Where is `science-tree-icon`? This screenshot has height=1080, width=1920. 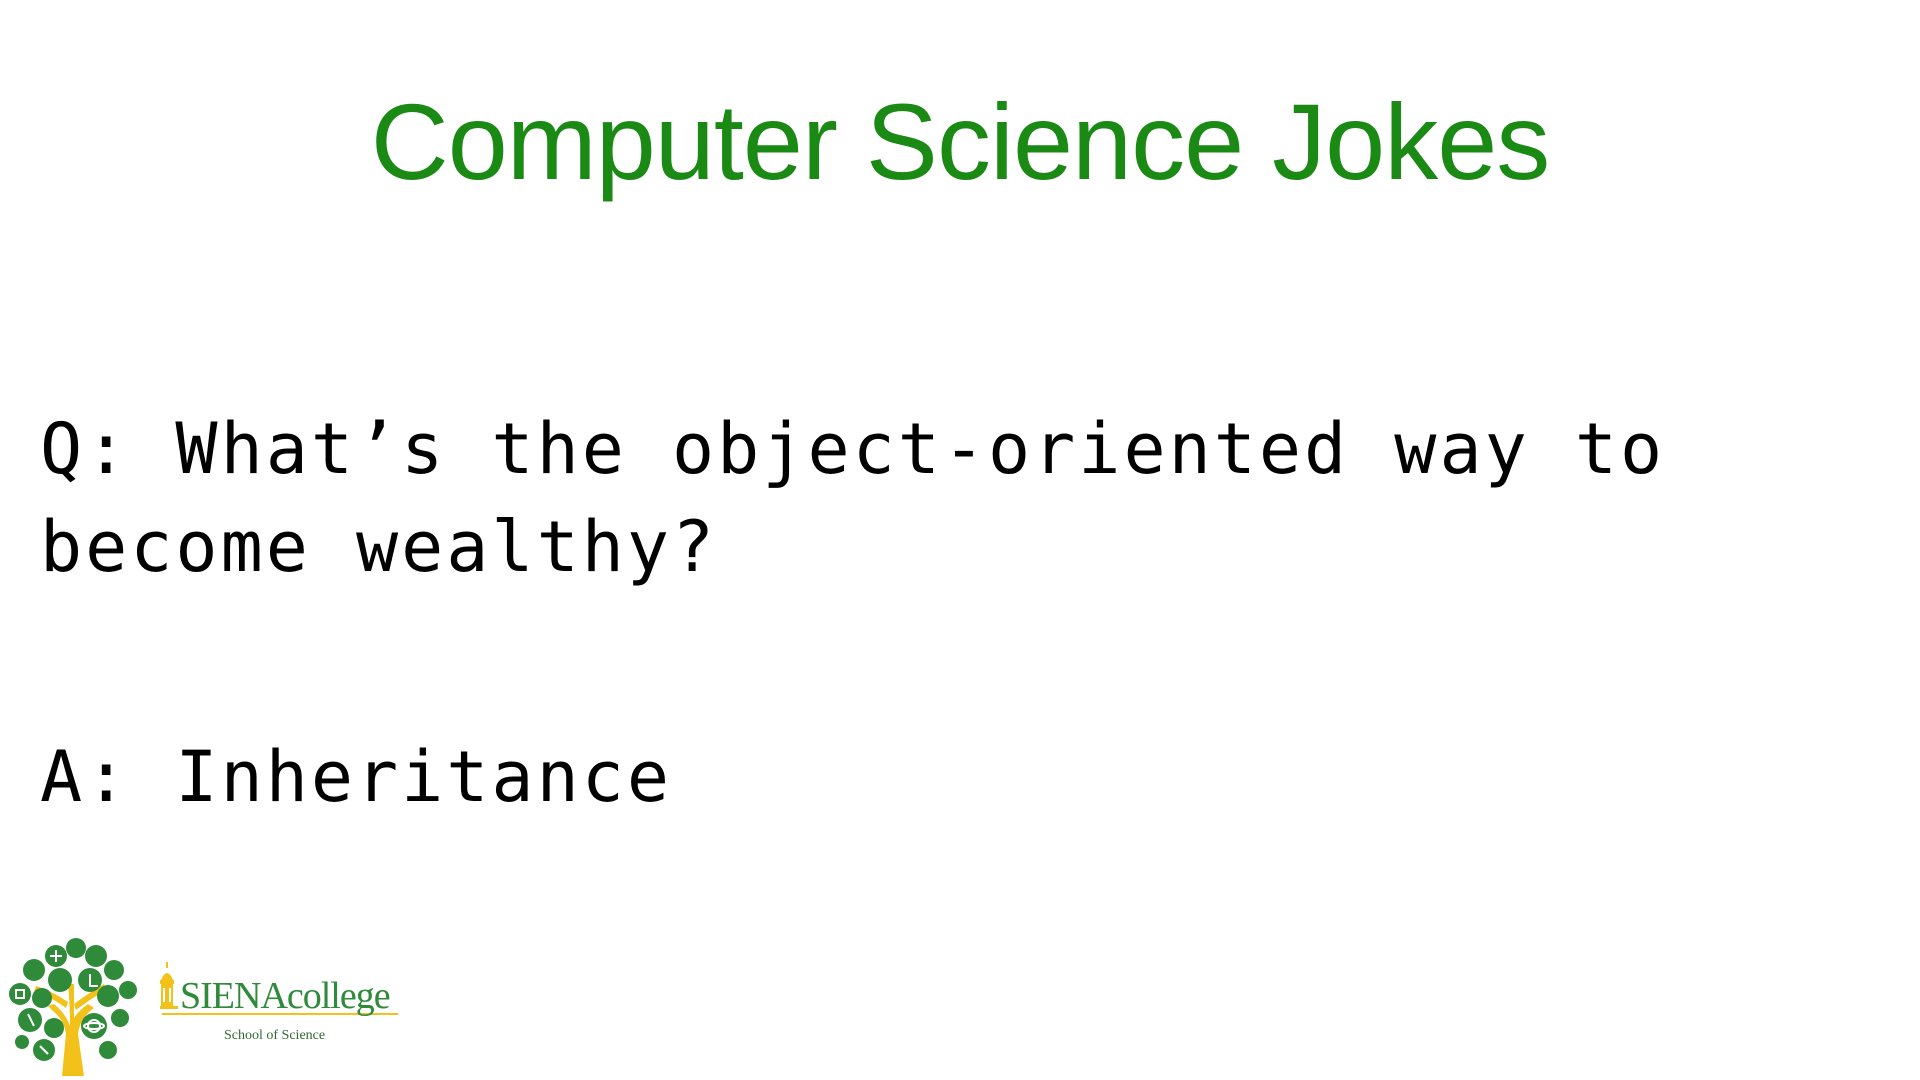
science-tree-icon is located at coordinates (73, 1007).